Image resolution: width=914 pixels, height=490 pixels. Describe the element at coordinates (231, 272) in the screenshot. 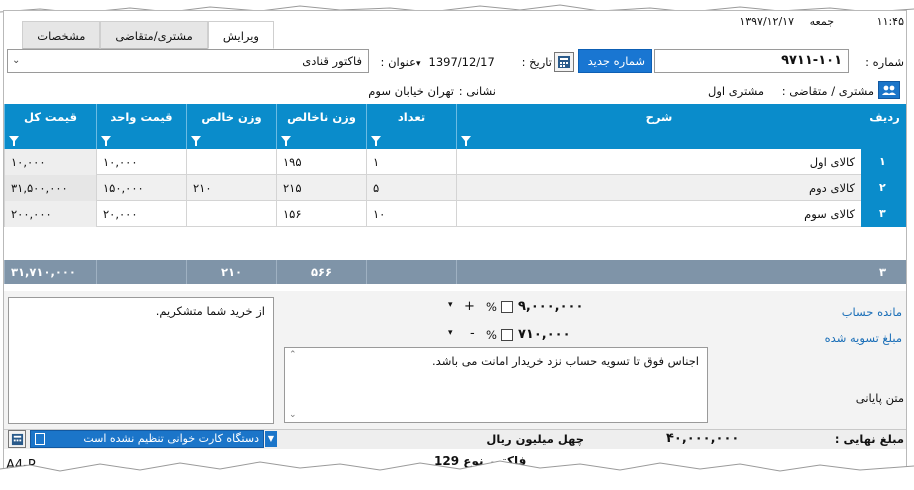

I see `sum-net-weight: ۲۱۰` at that location.